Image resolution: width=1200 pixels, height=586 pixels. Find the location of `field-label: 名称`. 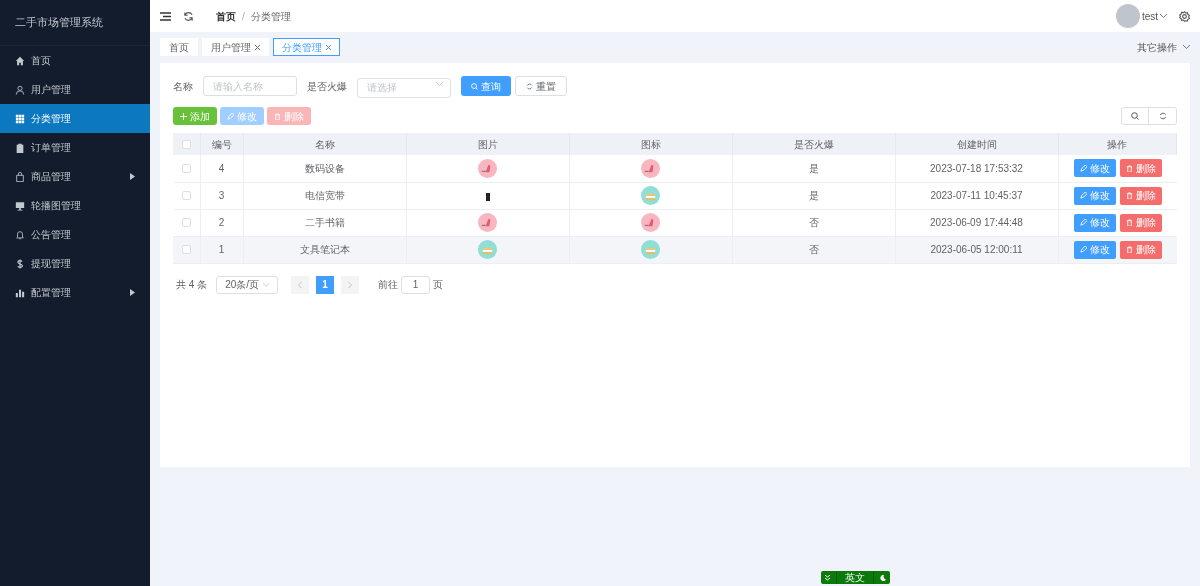

field-label: 名称 is located at coordinates (183, 86).